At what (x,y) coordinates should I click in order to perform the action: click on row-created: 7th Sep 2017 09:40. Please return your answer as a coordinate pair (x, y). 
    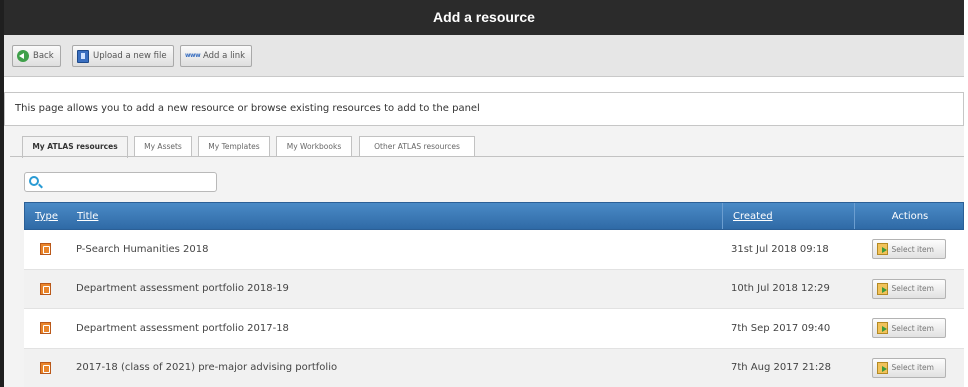
    Looking at the image, I should click on (781, 328).